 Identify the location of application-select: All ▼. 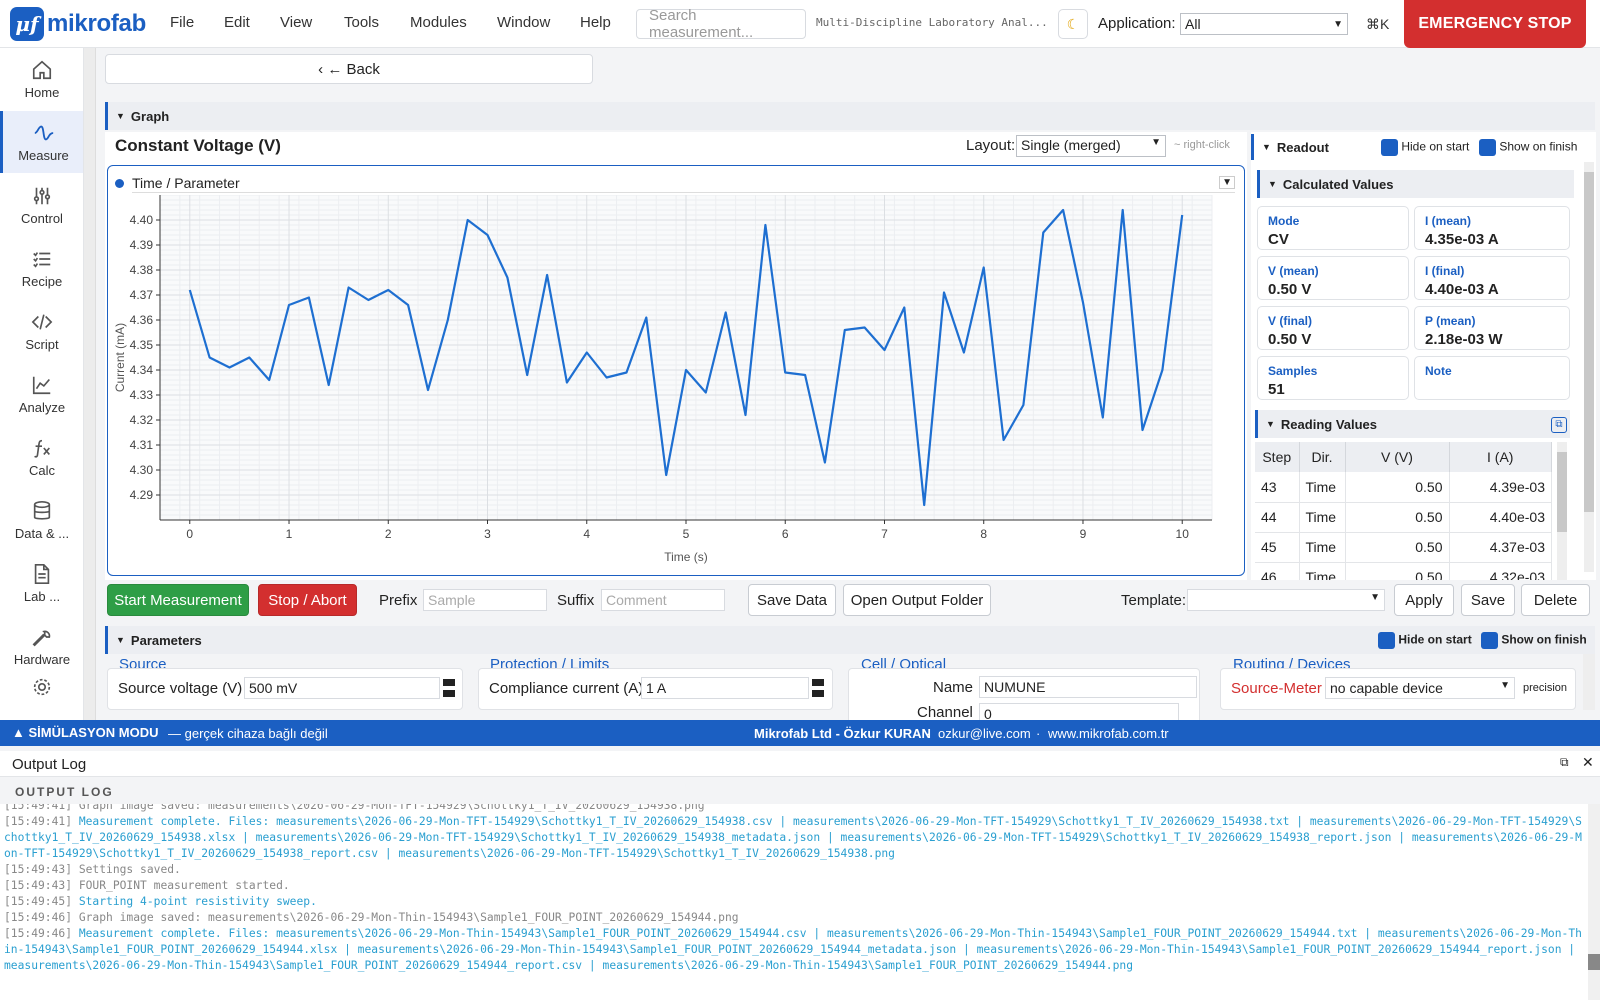
(1264, 24).